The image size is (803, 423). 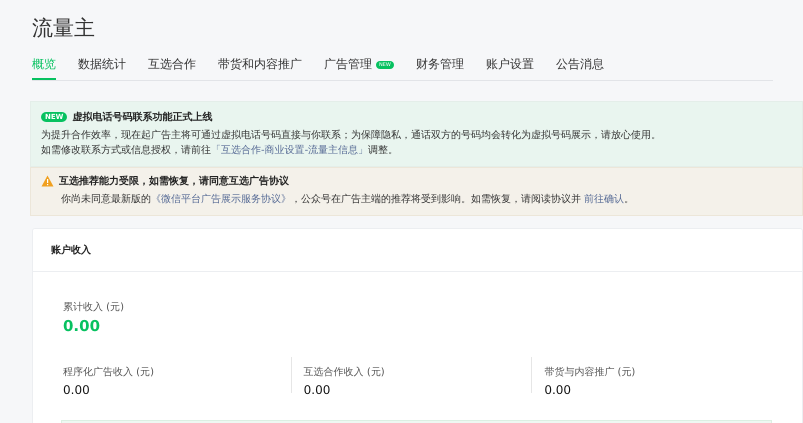 I want to click on nav-tab: 互选合作, so click(x=172, y=68).